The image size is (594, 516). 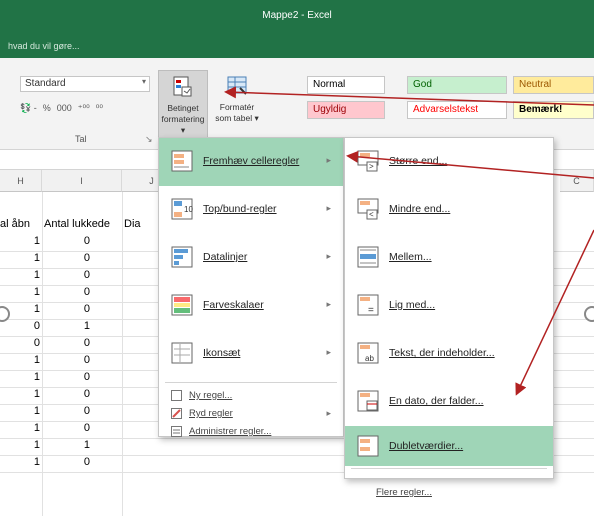 What do you see at coordinates (149, 139) in the screenshot?
I see `dialog-launcher-icon: ↘` at bounding box center [149, 139].